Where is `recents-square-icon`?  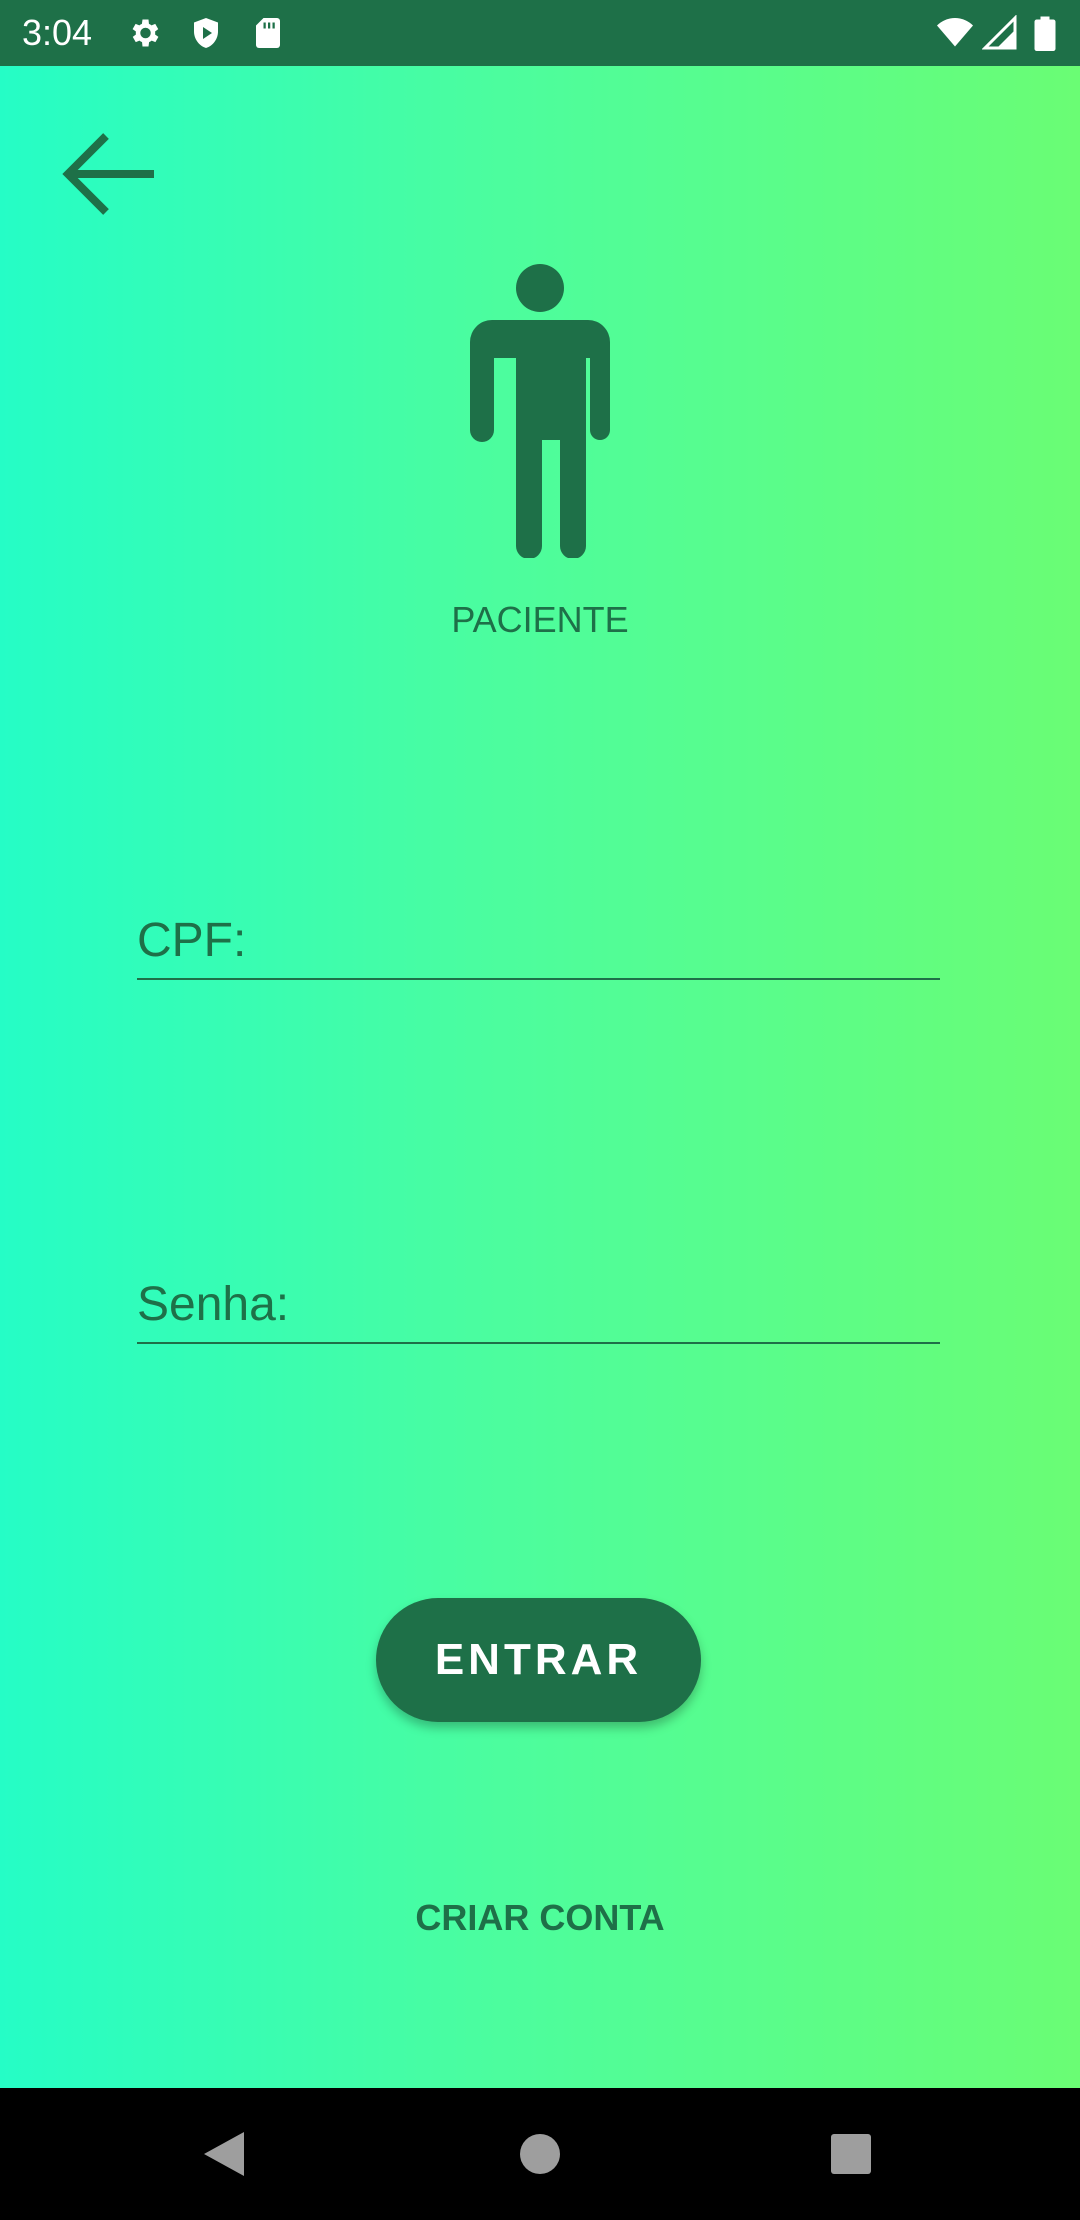 recents-square-icon is located at coordinates (851, 2154).